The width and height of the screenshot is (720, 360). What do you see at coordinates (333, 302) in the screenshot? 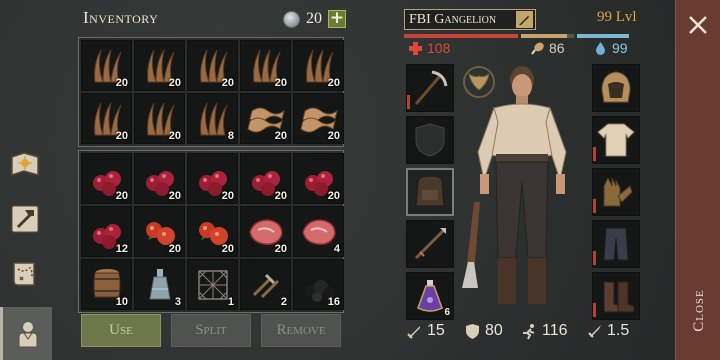
I see `item-quantity: 16` at bounding box center [333, 302].